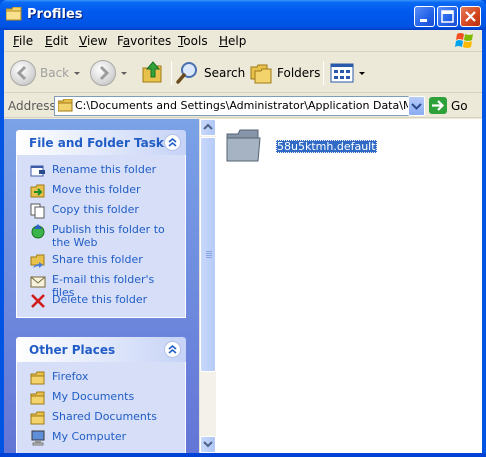  Describe the element at coordinates (96, 189) in the screenshot. I see `task-label: Move this folder` at that location.